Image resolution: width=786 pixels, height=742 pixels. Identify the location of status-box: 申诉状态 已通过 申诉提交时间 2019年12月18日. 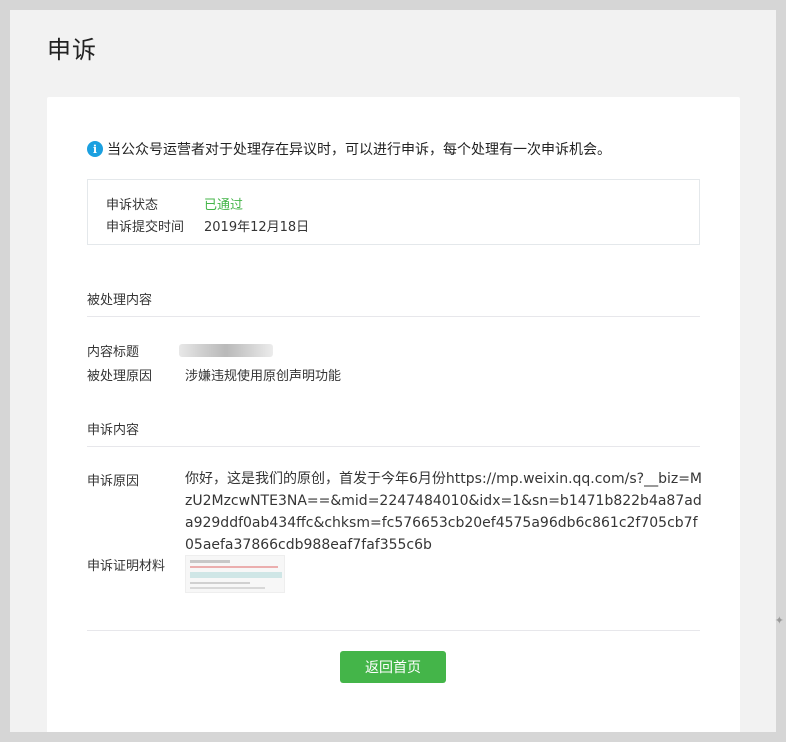
(393, 212).